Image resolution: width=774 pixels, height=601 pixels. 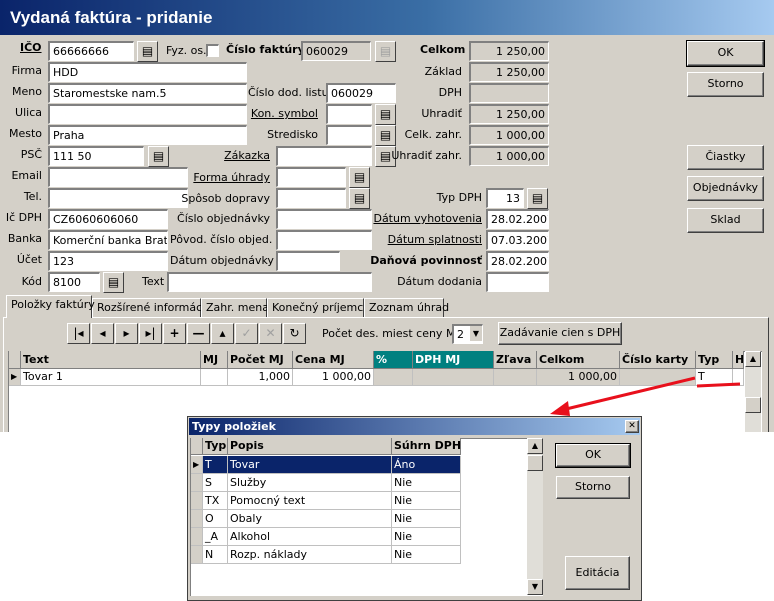 What do you see at coordinates (593, 455) in the screenshot?
I see `dialog-ok-button: OK` at bounding box center [593, 455].